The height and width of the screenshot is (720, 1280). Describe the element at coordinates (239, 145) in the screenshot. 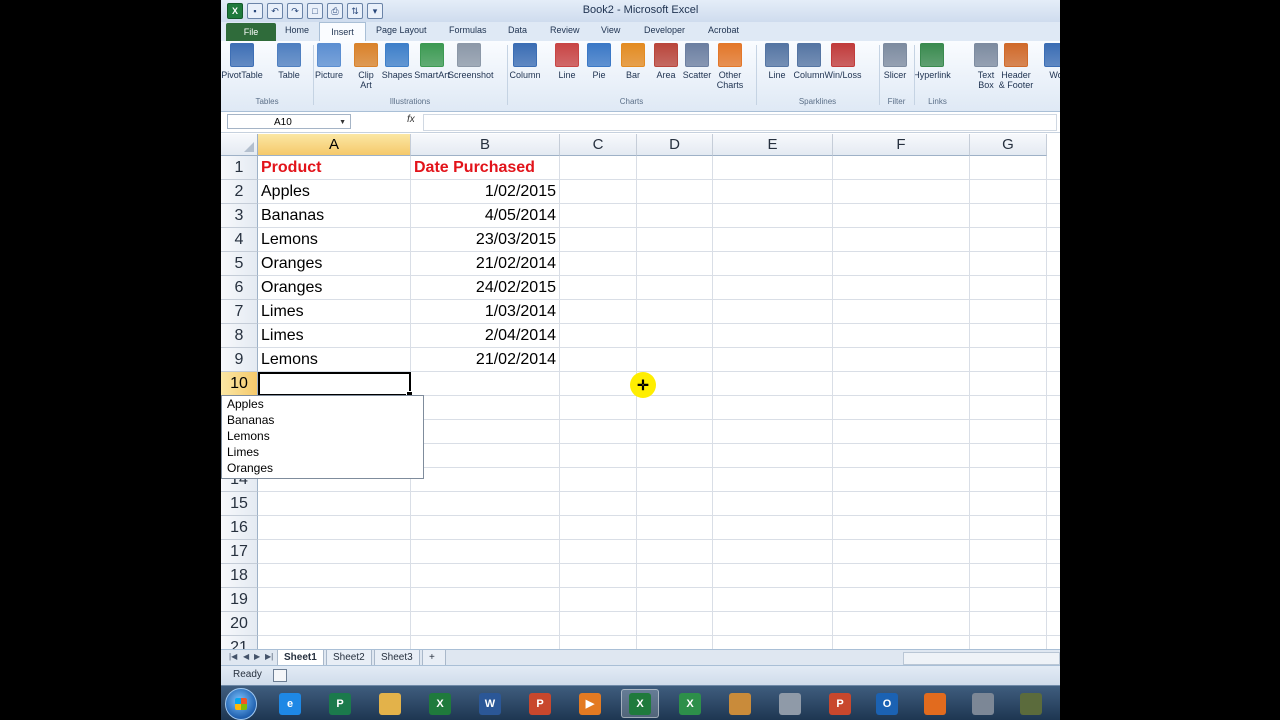

I see `select-all-corner` at that location.